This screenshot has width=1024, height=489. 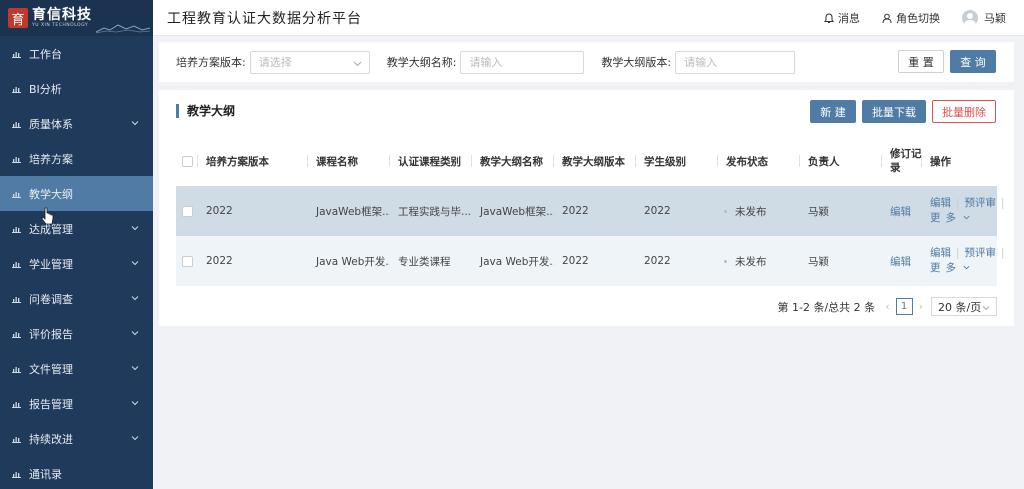 I want to click on select-all-checkbox, so click(x=187, y=161).